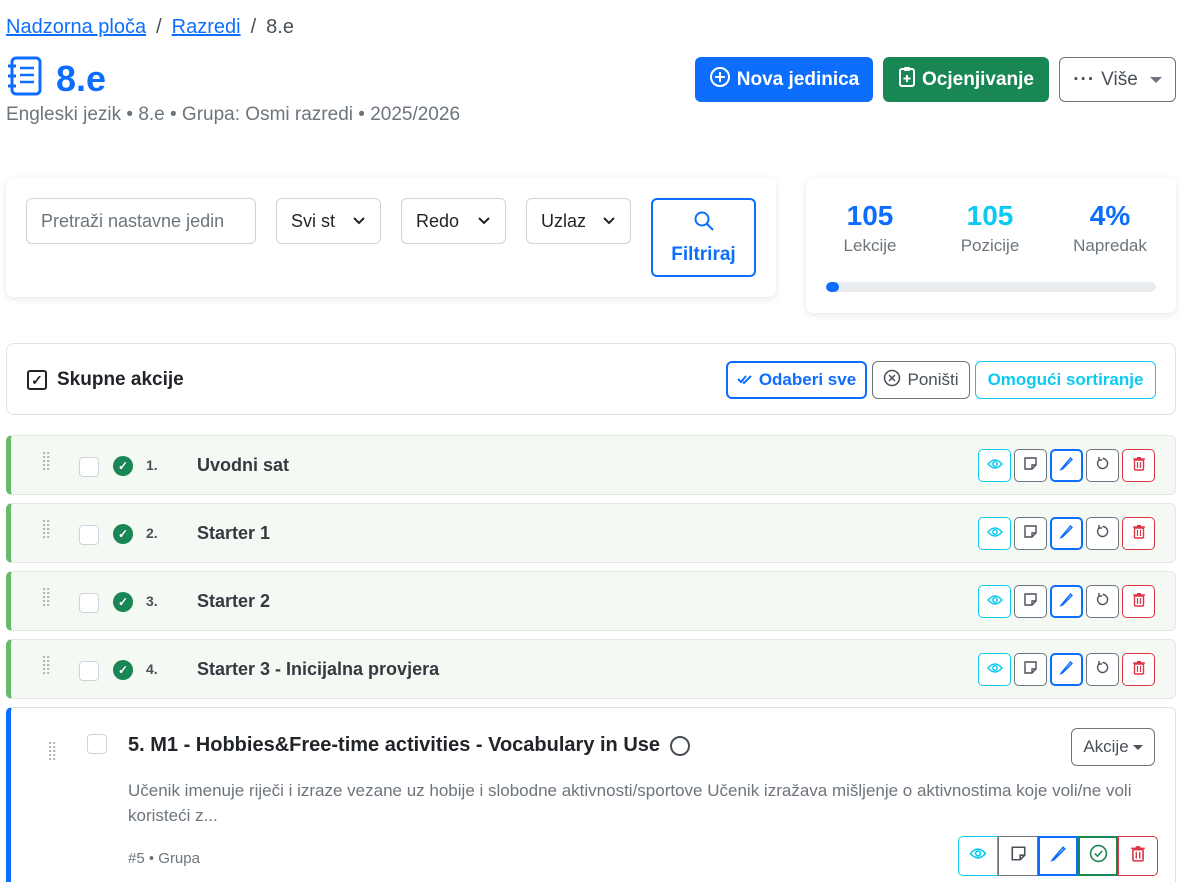  Describe the element at coordinates (784, 79) in the screenshot. I see `new-unit-button: Nova jedinica` at that location.